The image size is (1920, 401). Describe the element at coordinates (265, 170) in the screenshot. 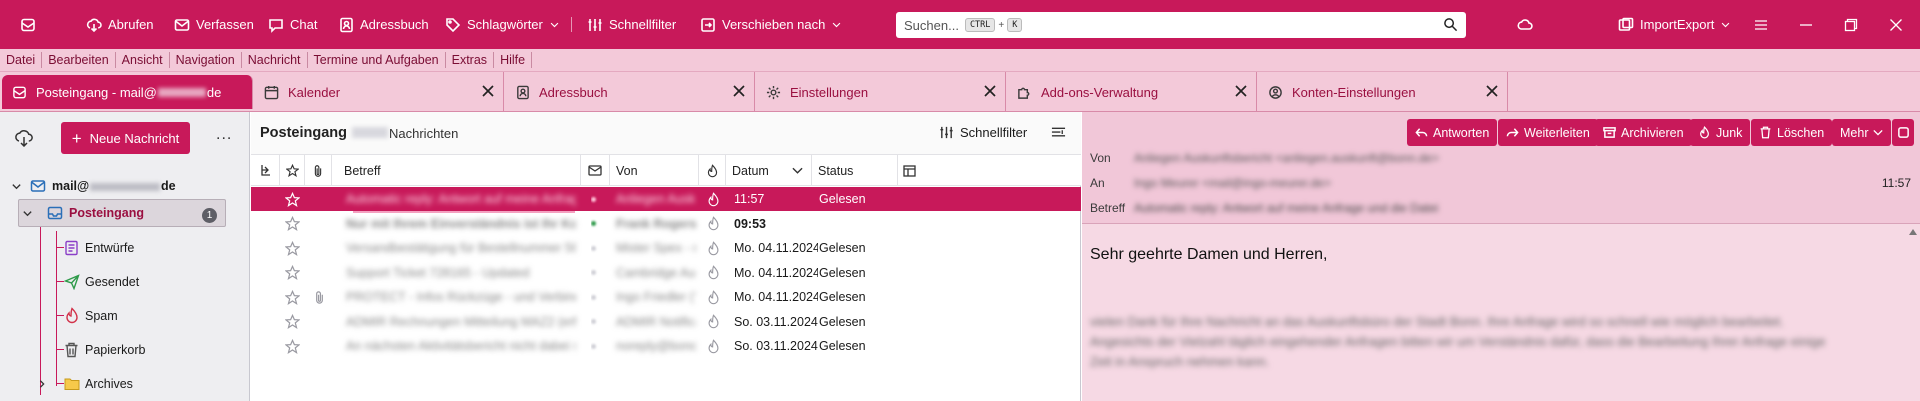

I see `thread-column` at that location.